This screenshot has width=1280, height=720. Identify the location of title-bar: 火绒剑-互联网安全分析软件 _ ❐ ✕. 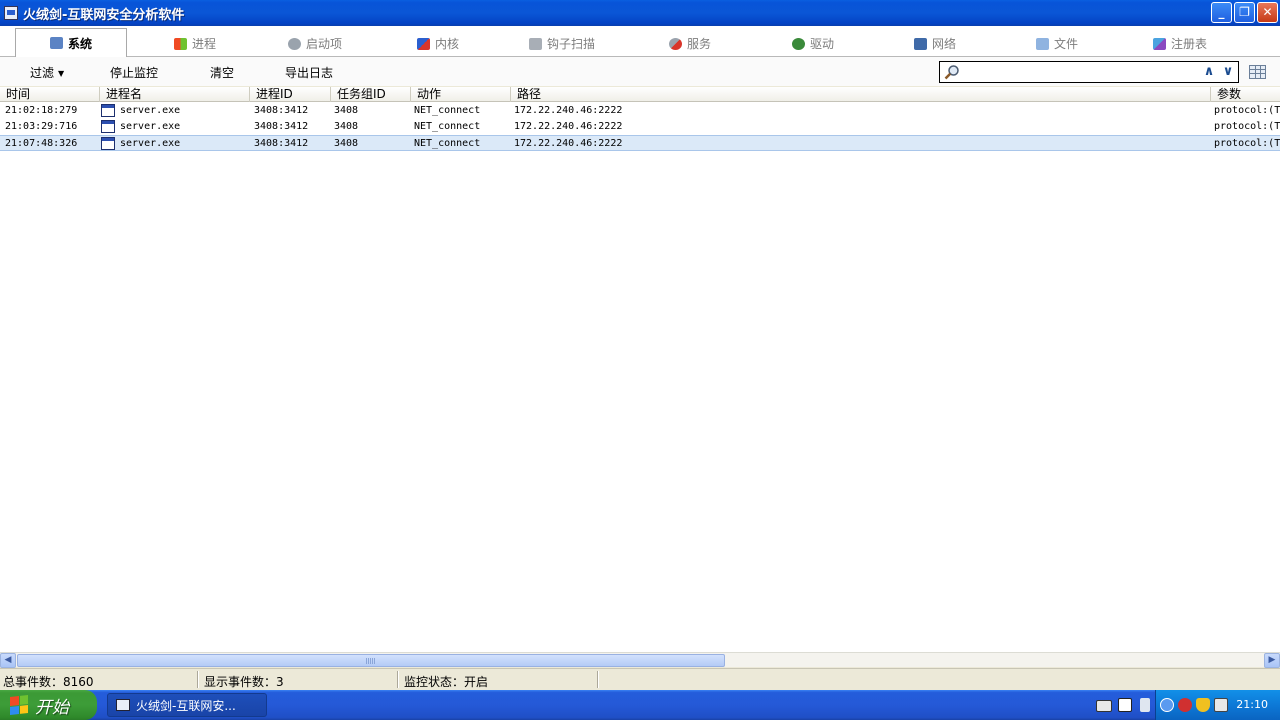
(640, 13).